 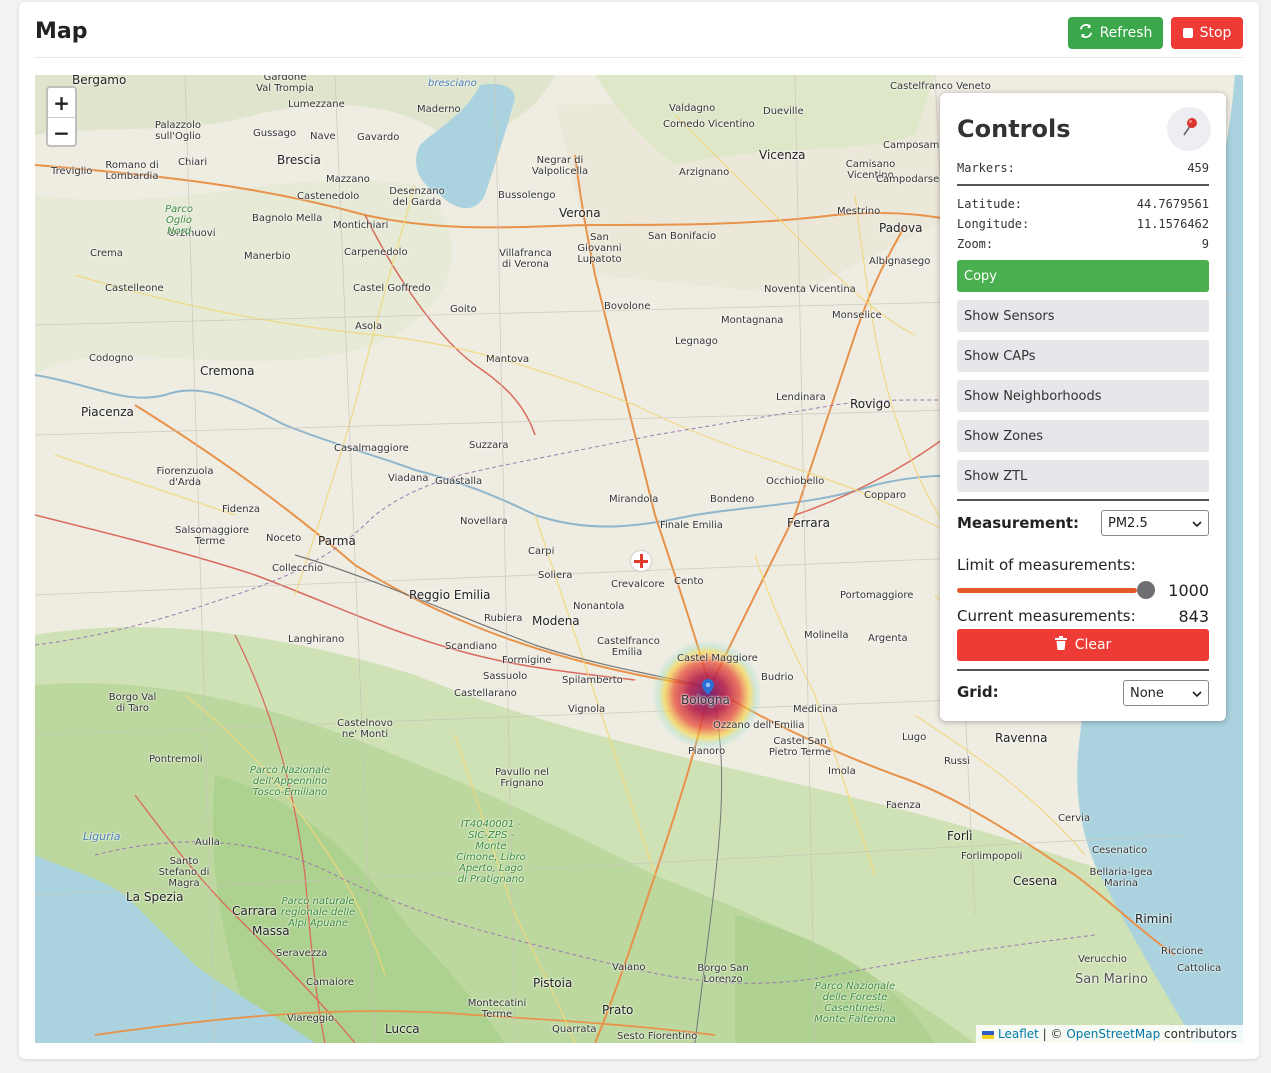 What do you see at coordinates (709, 124) in the screenshot?
I see `place-label: Cornedo Vicentino` at bounding box center [709, 124].